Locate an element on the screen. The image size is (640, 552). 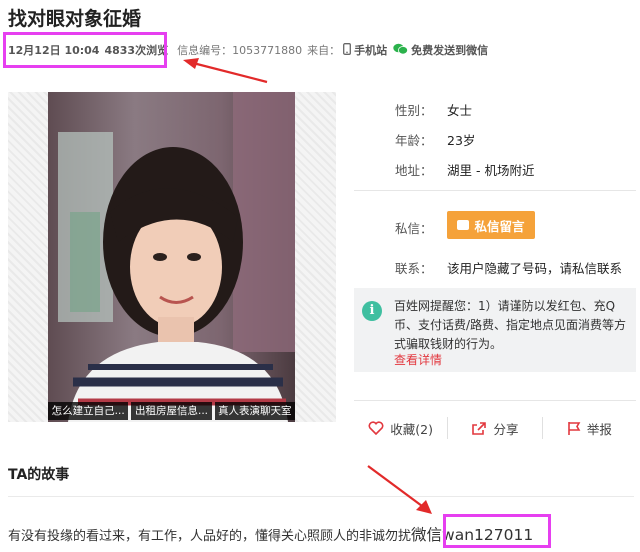
story-body: 有没有投缘的看过来，有工作，人品好的，懂得关心照顾人的非诚勿扰 is located at coordinates (210, 536).